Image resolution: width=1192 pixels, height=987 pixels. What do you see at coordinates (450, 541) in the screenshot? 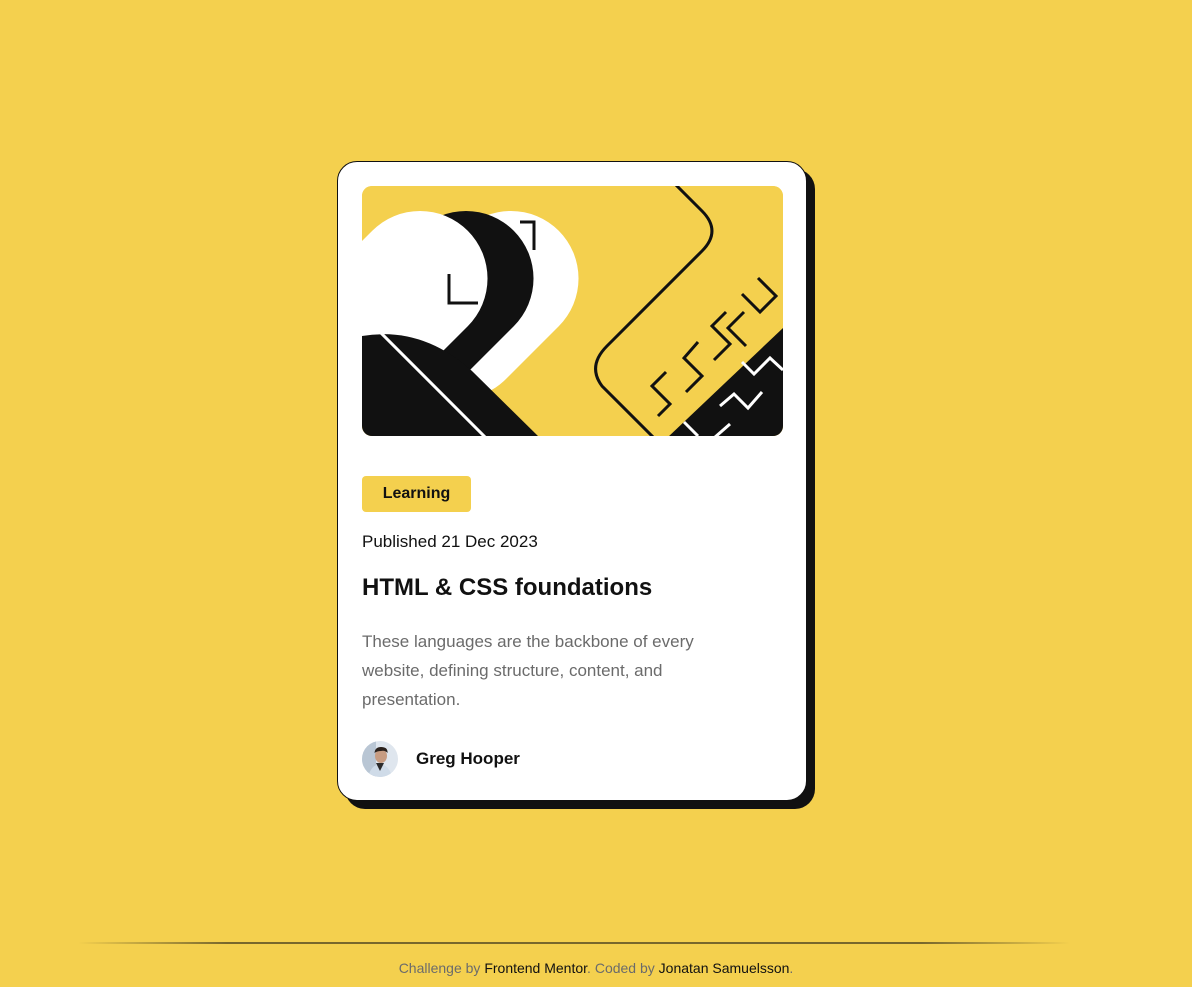
I see `publish-date: Published 21 Dec 2023` at bounding box center [450, 541].